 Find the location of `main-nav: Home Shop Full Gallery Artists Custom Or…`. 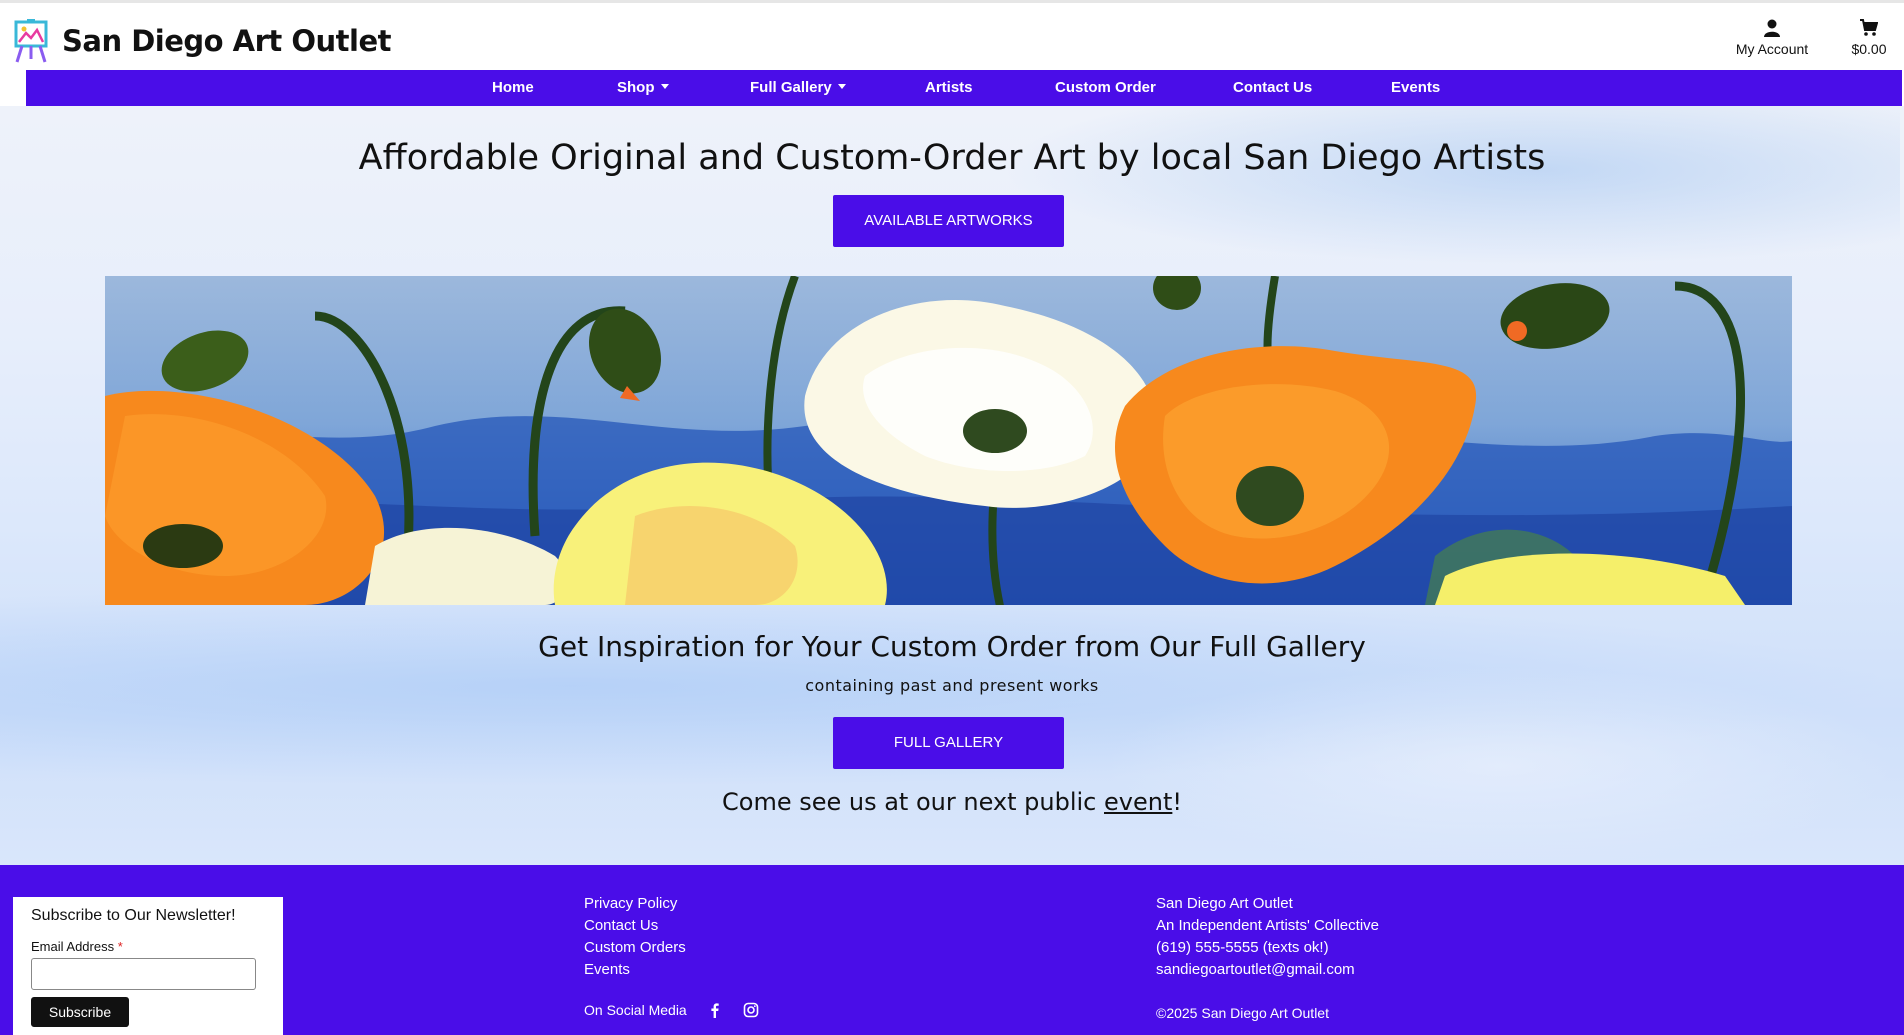

main-nav: Home Shop Full Gallery Artists Custom Or… is located at coordinates (964, 88).